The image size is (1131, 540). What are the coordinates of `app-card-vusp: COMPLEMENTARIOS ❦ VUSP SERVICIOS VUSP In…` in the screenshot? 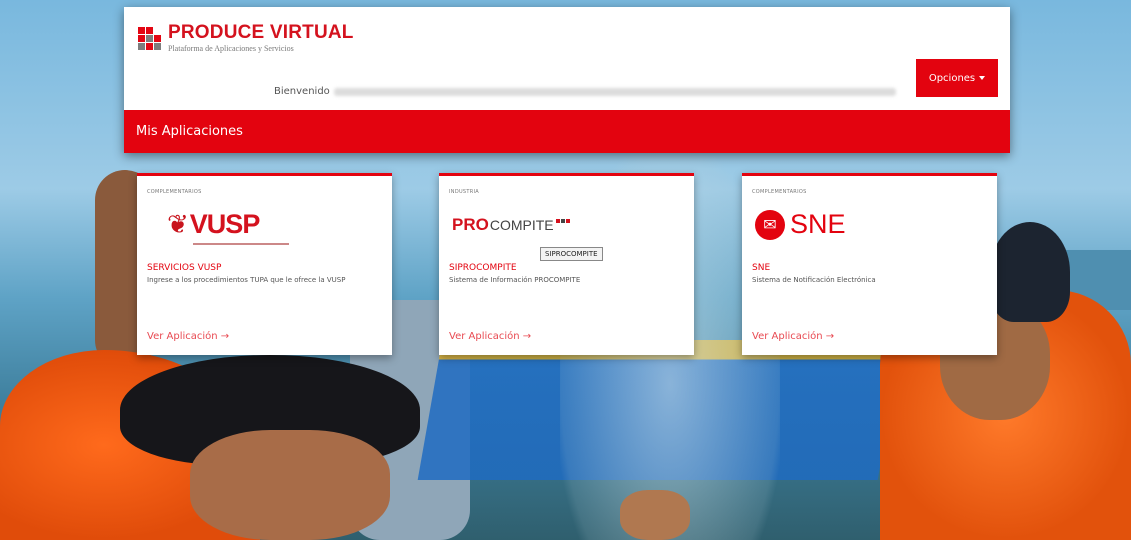 It's located at (264, 264).